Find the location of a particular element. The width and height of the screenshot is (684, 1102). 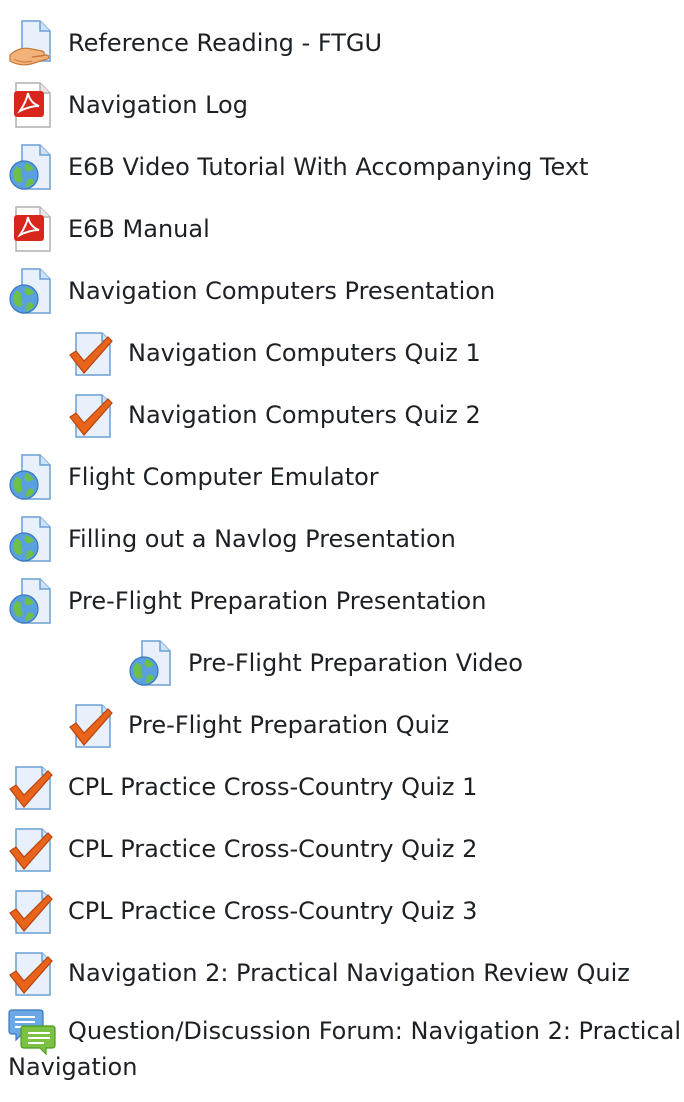

activity-link: Pre-Flight Preparation Presentation is located at coordinates (277, 601).